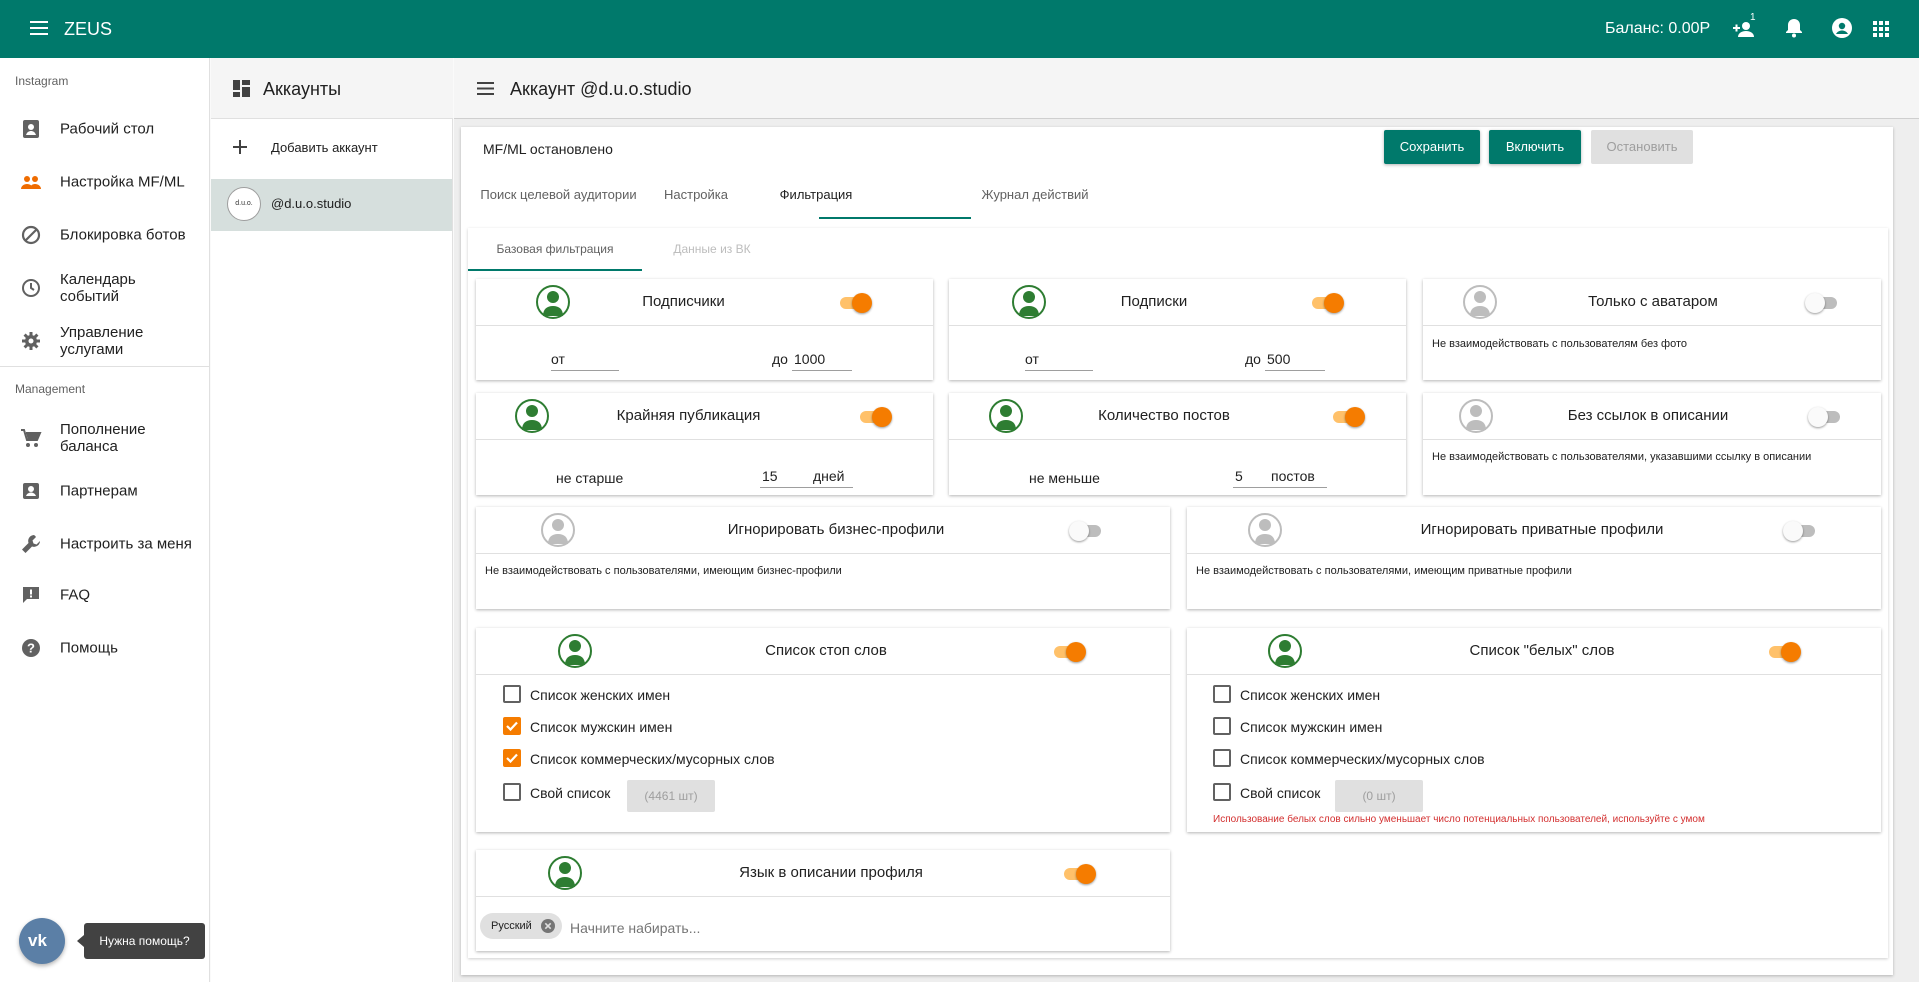  I want to click on wrench-icon, so click(31, 544).